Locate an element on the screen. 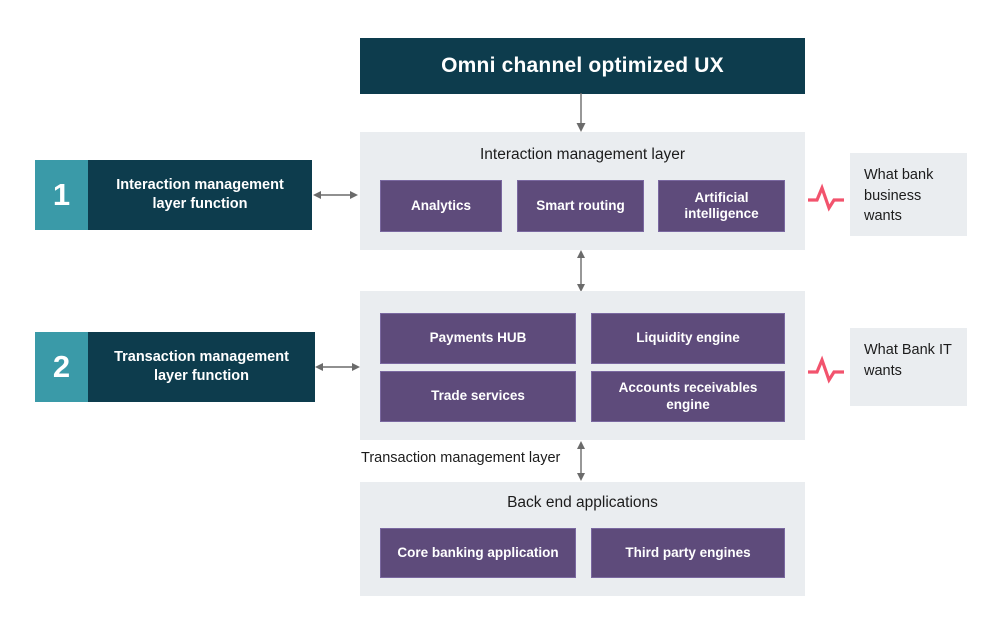 The height and width of the screenshot is (634, 1000). diagram-title-bar: Omni channel optimized UX is located at coordinates (582, 66).